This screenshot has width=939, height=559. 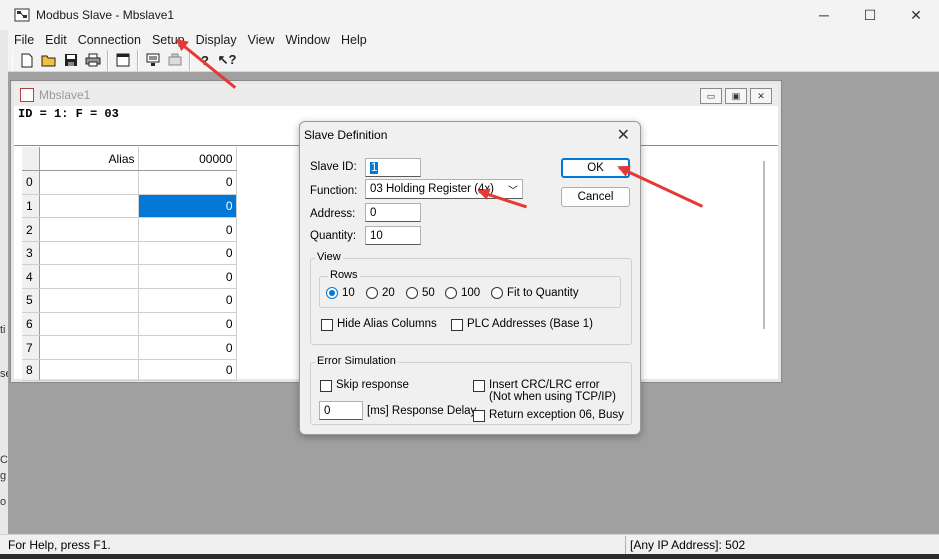 What do you see at coordinates (308, 40) in the screenshot?
I see `menu-window: Window` at bounding box center [308, 40].